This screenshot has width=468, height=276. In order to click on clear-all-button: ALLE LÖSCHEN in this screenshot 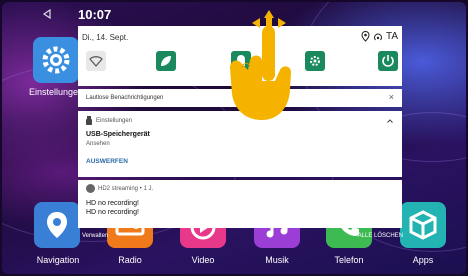, I will do `click(375, 236)`.